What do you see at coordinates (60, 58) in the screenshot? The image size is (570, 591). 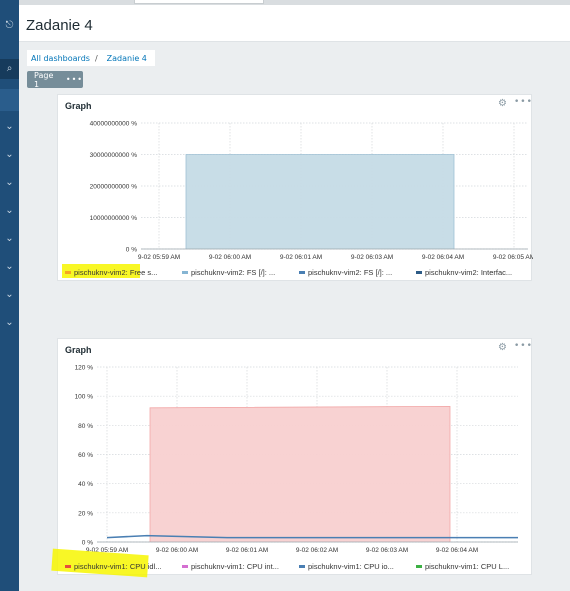 I see `breadcrumb-all-dashboards: All dashboards` at bounding box center [60, 58].